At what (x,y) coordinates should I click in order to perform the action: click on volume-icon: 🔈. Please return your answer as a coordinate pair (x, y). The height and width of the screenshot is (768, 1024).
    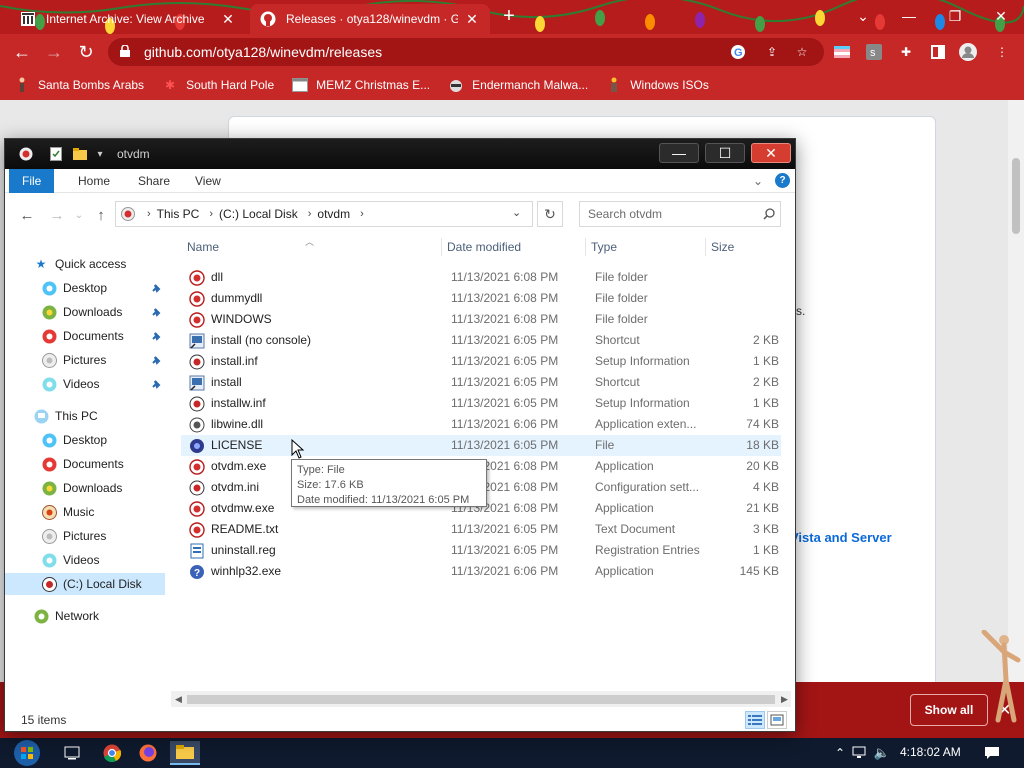
    Looking at the image, I should click on (882, 753).